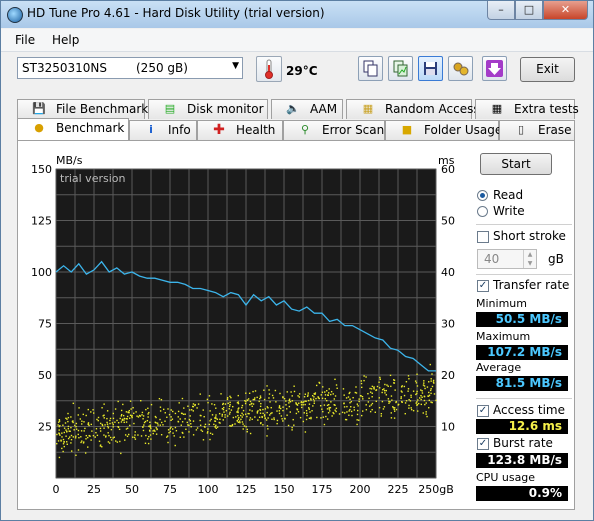 Image resolution: width=594 pixels, height=521 pixels. I want to click on menu-help: Help, so click(65, 40).